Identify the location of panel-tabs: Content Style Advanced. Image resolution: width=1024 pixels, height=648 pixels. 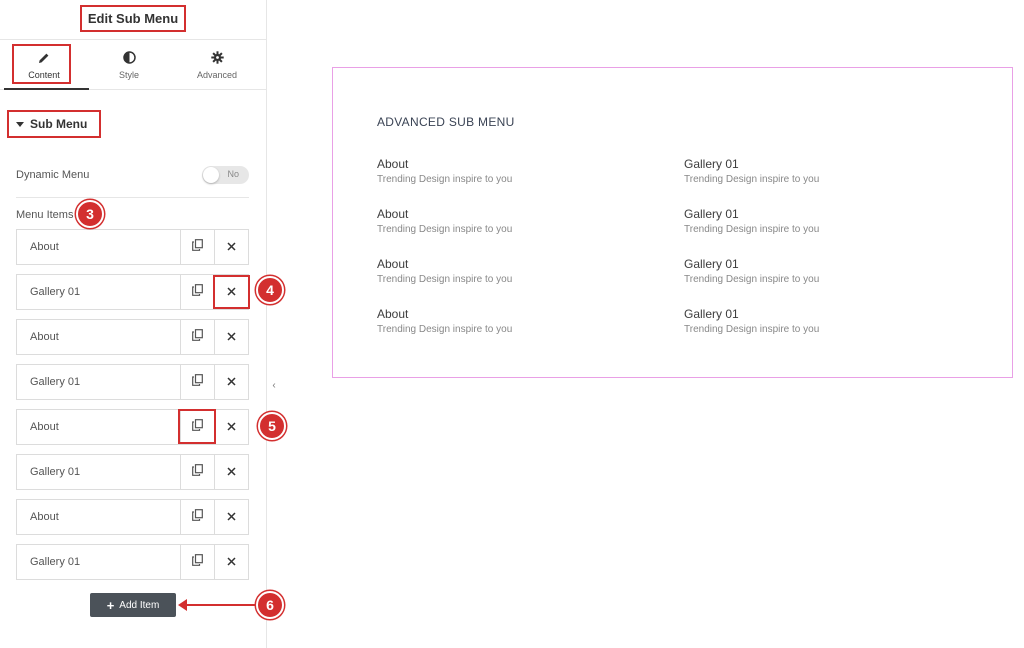
(133, 65).